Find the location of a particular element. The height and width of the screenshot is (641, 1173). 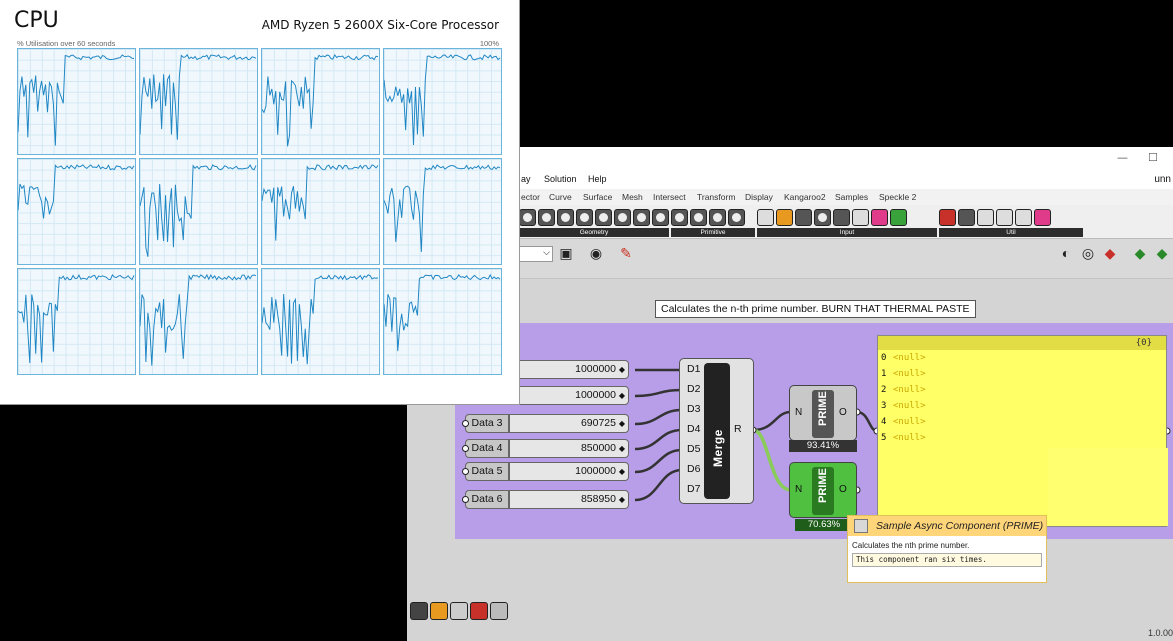

download-icon is located at coordinates (419, 611).